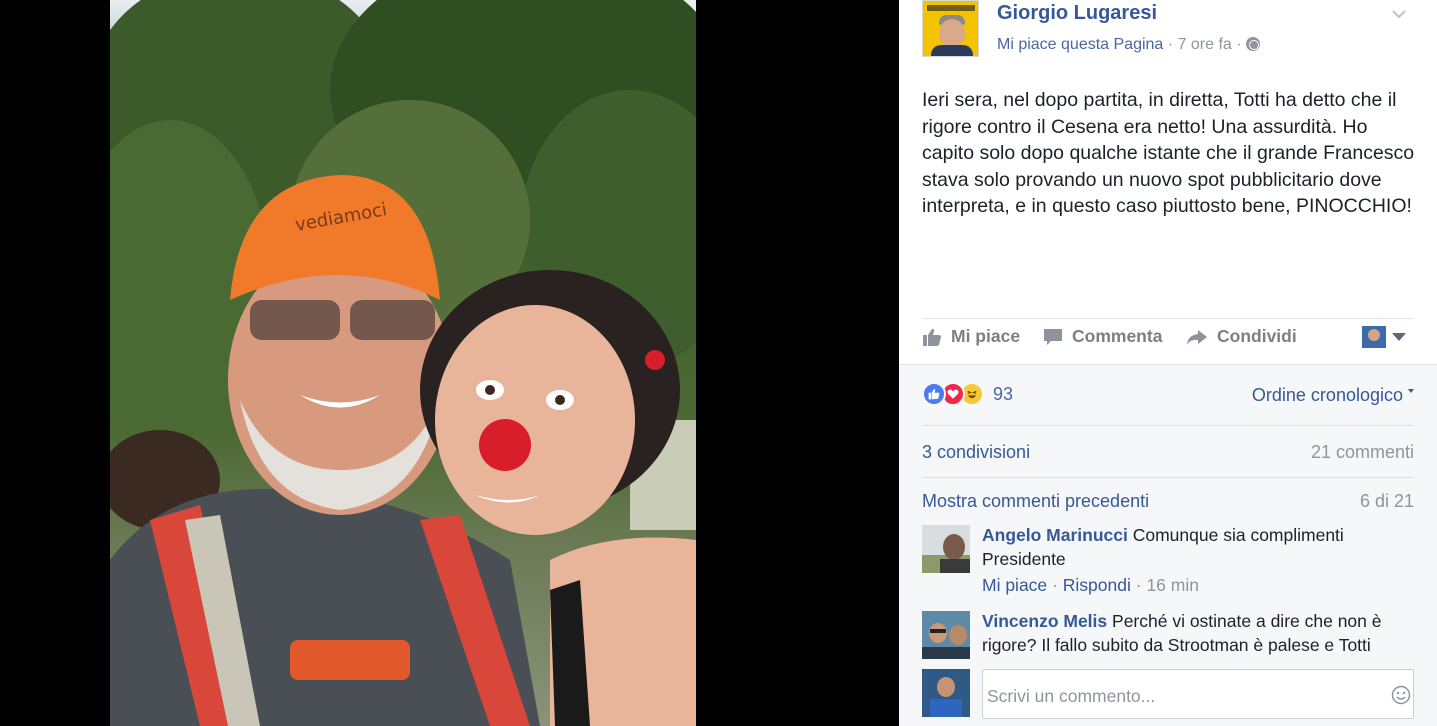 The width and height of the screenshot is (1437, 726). I want to click on identity-selector, so click(1384, 337).